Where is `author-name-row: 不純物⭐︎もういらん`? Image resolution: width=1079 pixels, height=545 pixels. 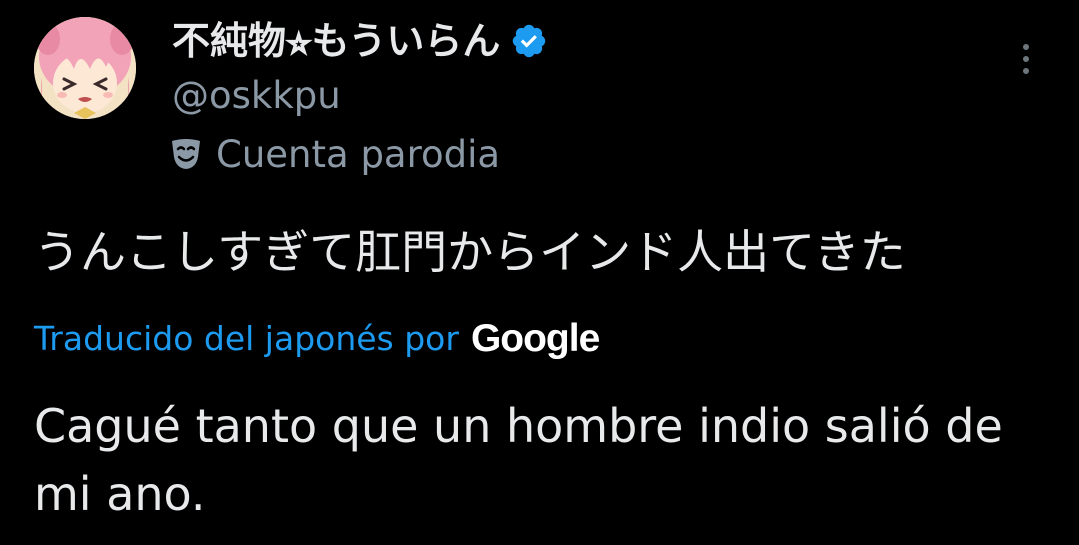 author-name-row: 不純物⭐︎もういらん is located at coordinates (360, 41).